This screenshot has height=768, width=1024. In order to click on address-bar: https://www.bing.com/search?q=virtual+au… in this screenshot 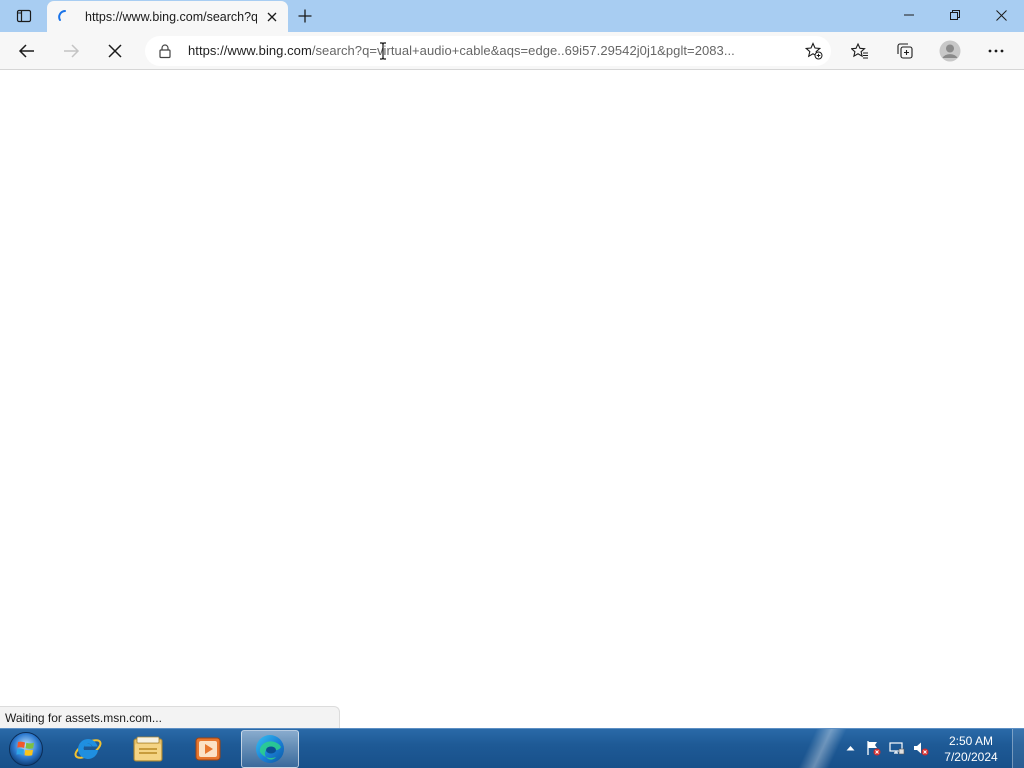, I will do `click(488, 51)`.